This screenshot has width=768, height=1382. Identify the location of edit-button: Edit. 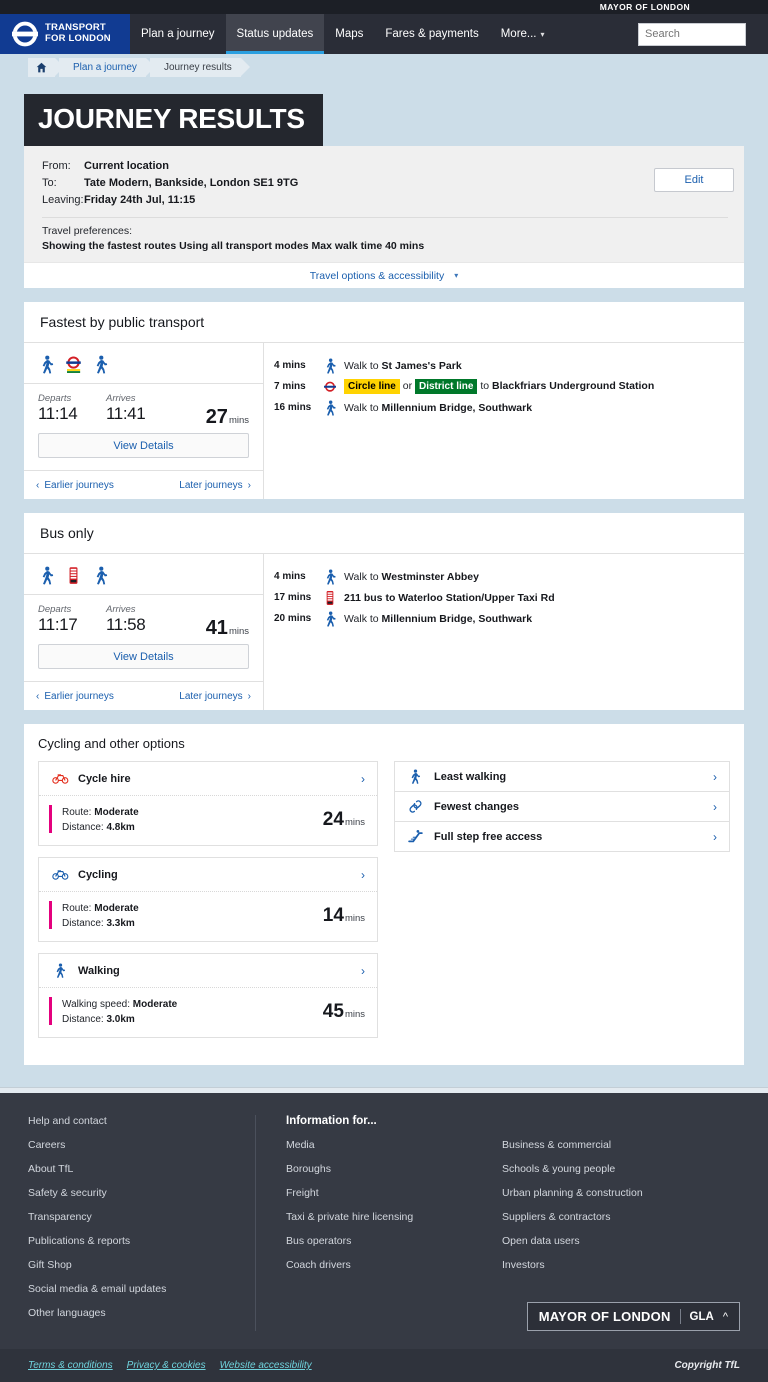
(694, 180).